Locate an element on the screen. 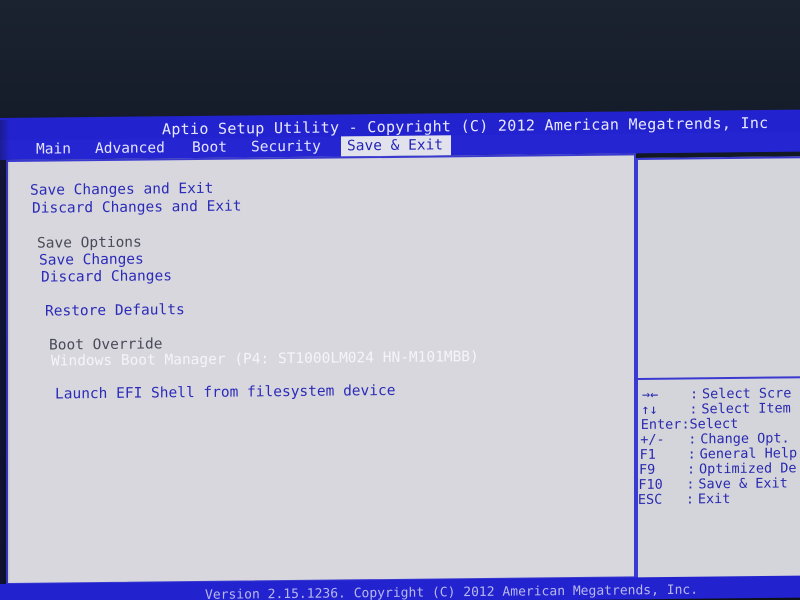 The height and width of the screenshot is (600, 800). help-key: +/- is located at coordinates (652, 439).